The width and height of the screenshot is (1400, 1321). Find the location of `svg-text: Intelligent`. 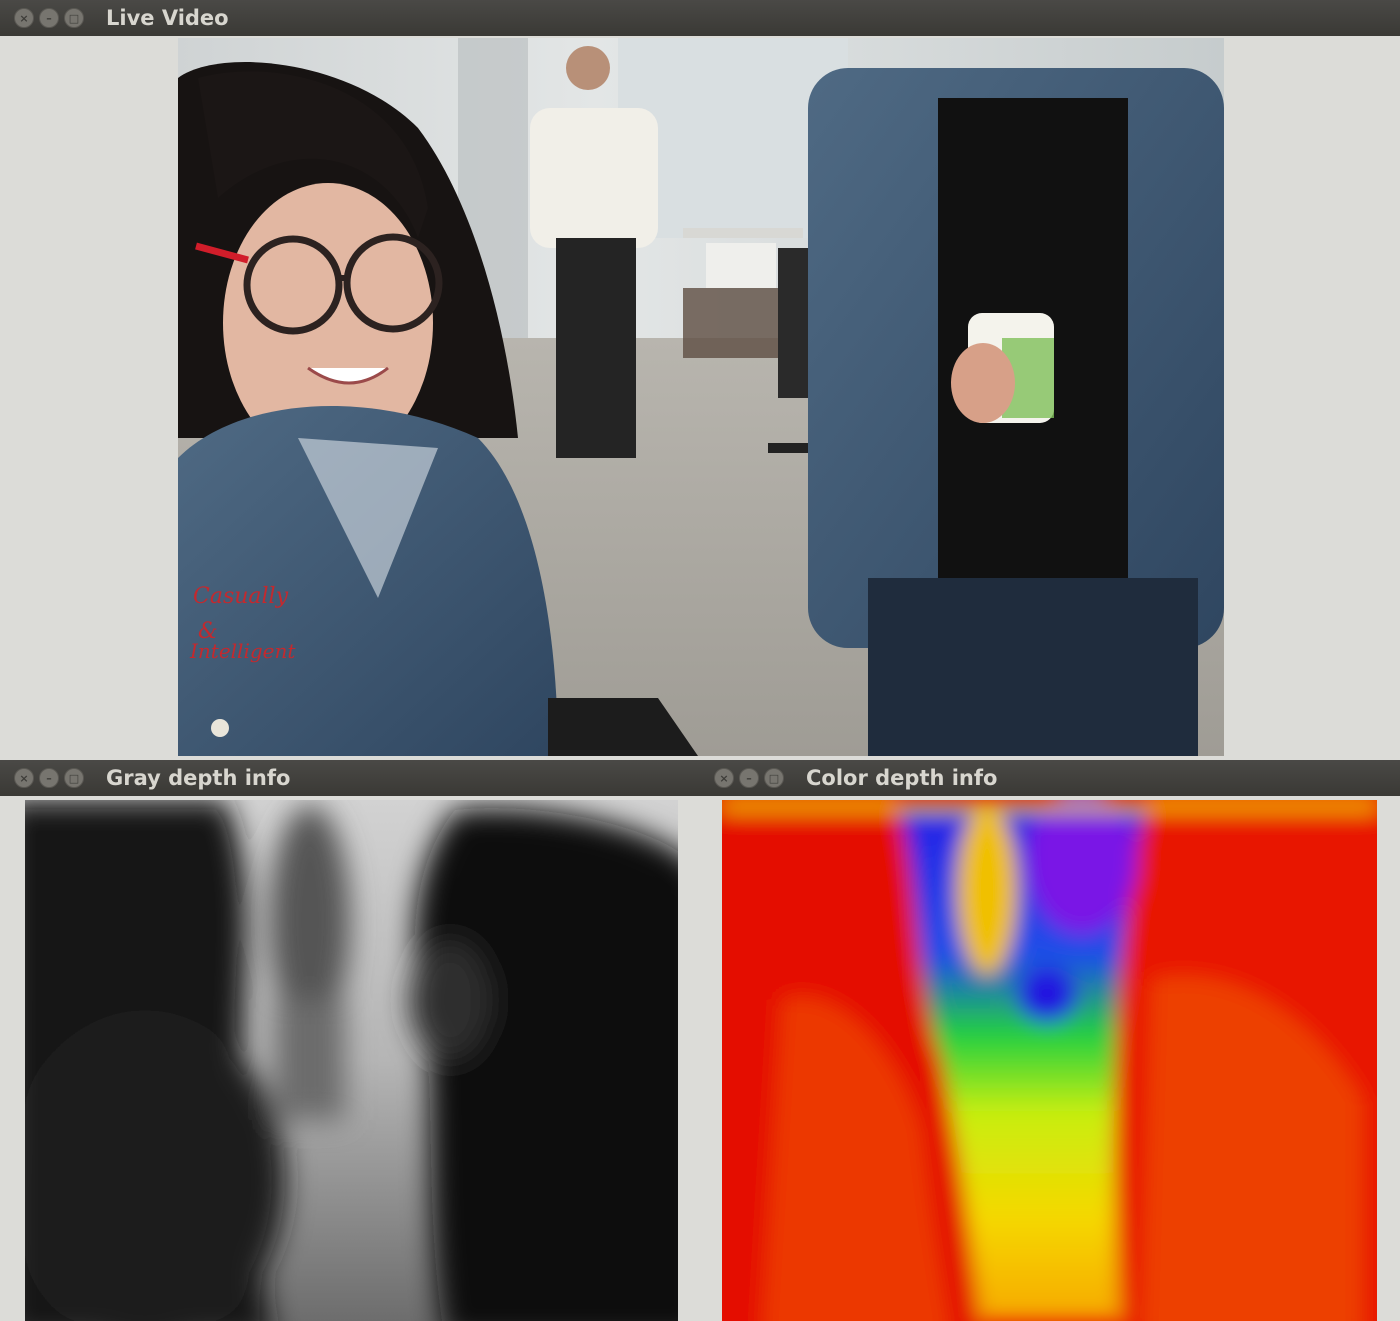

svg-text: Intelligent is located at coordinates (242, 651).